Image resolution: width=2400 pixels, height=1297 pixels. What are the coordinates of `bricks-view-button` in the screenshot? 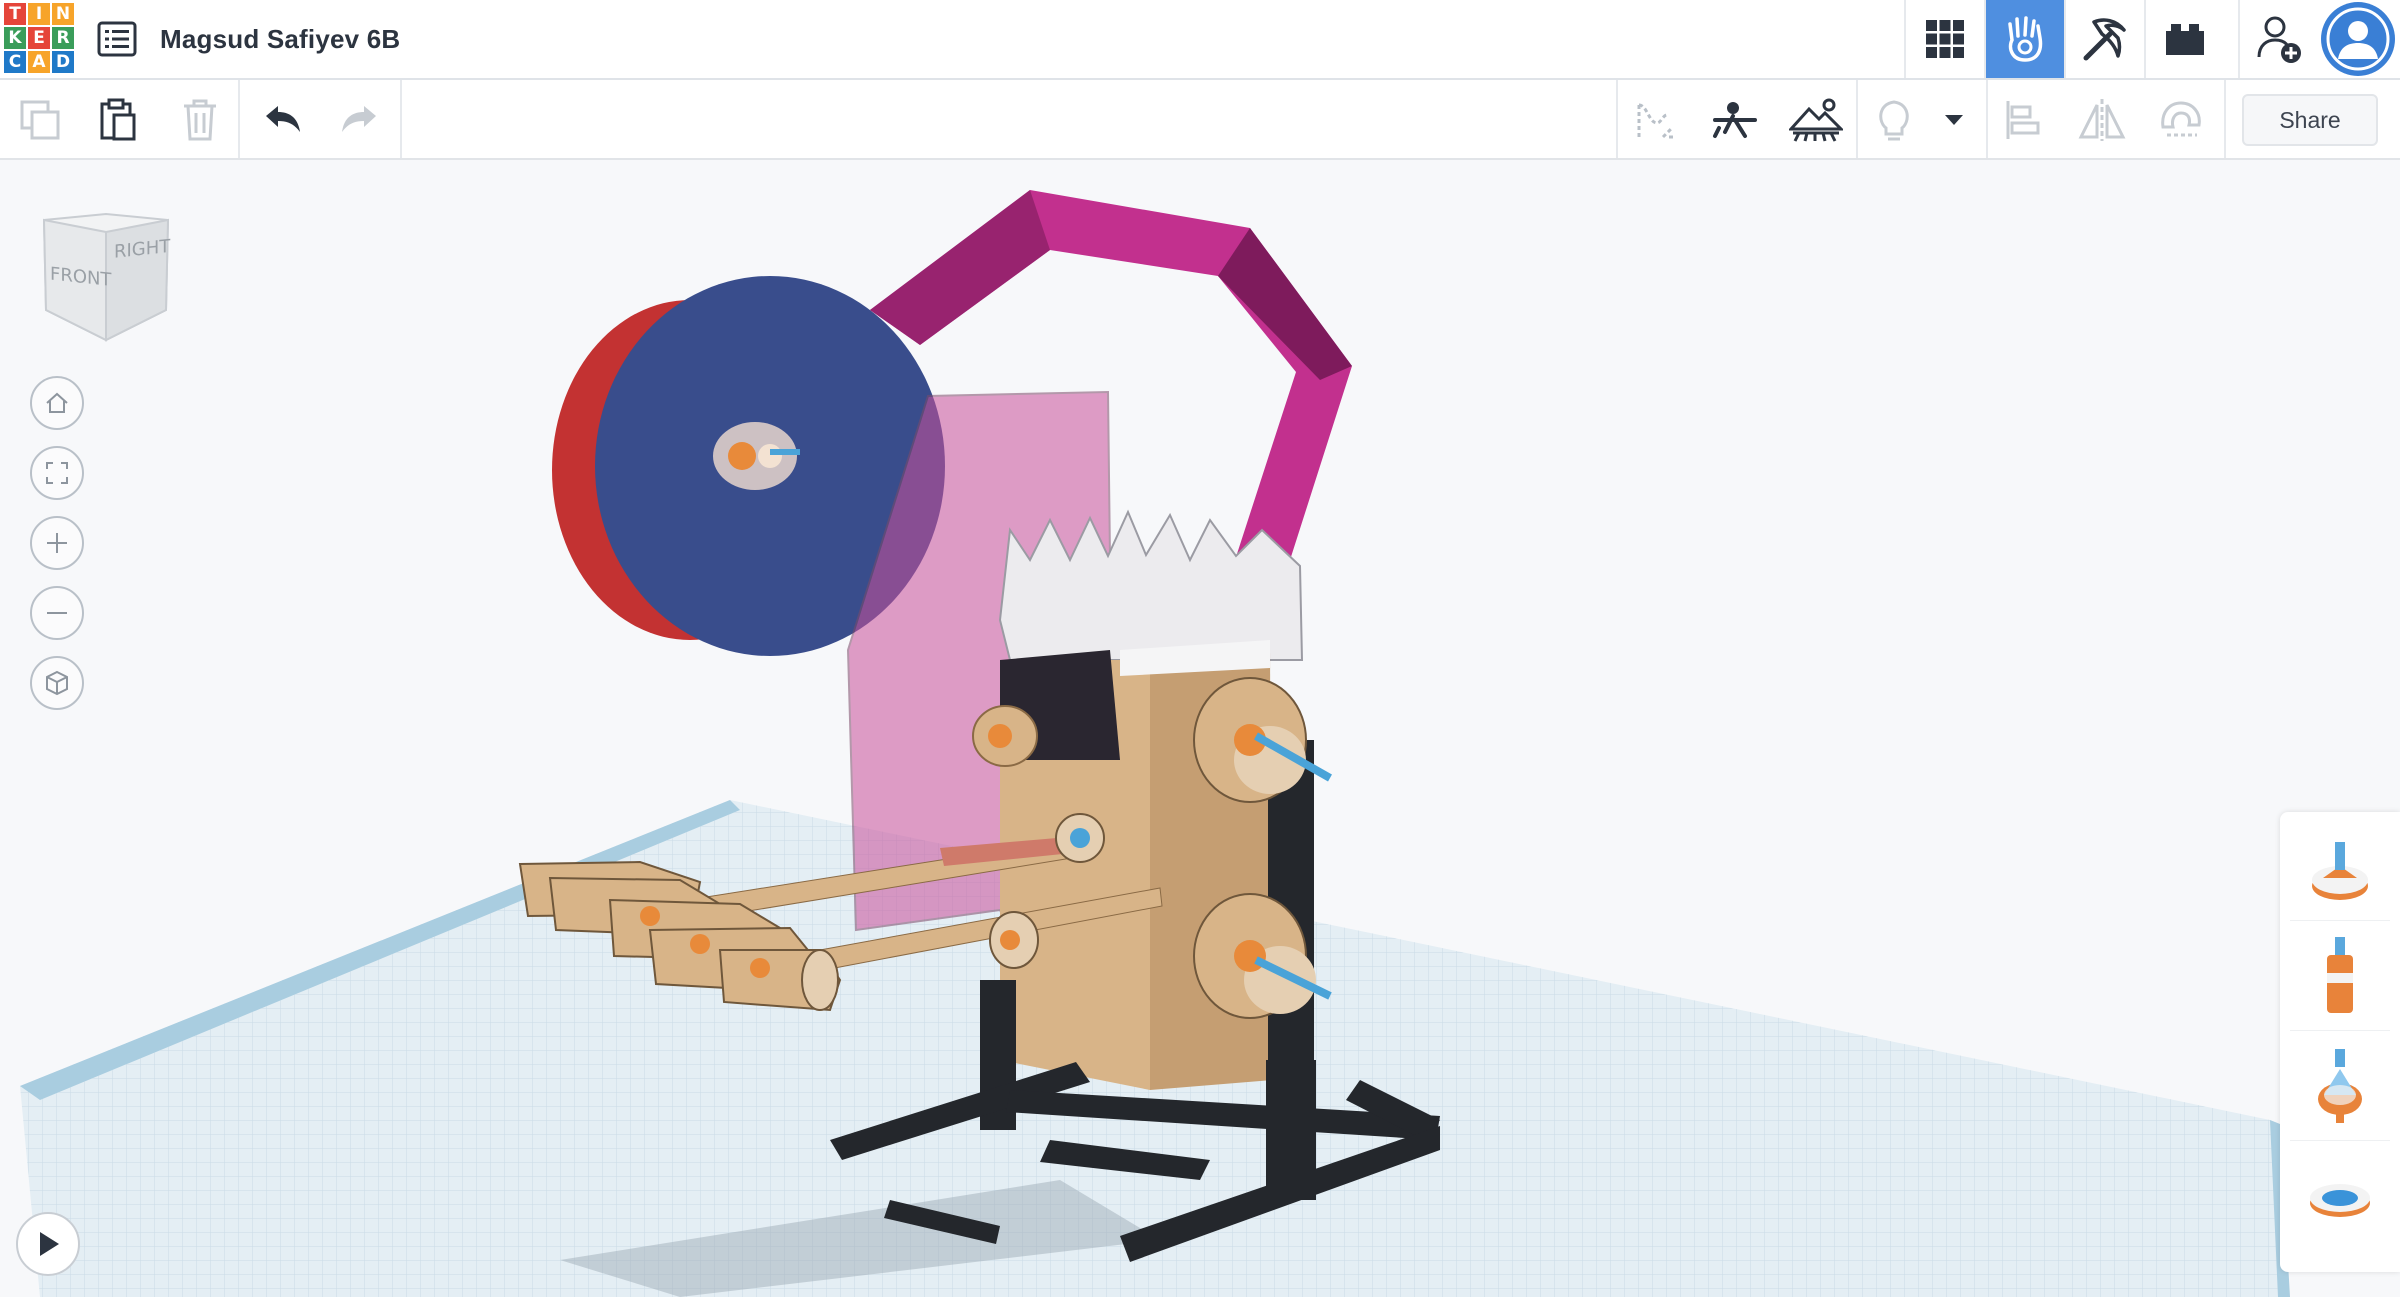 It's located at (2184, 39).